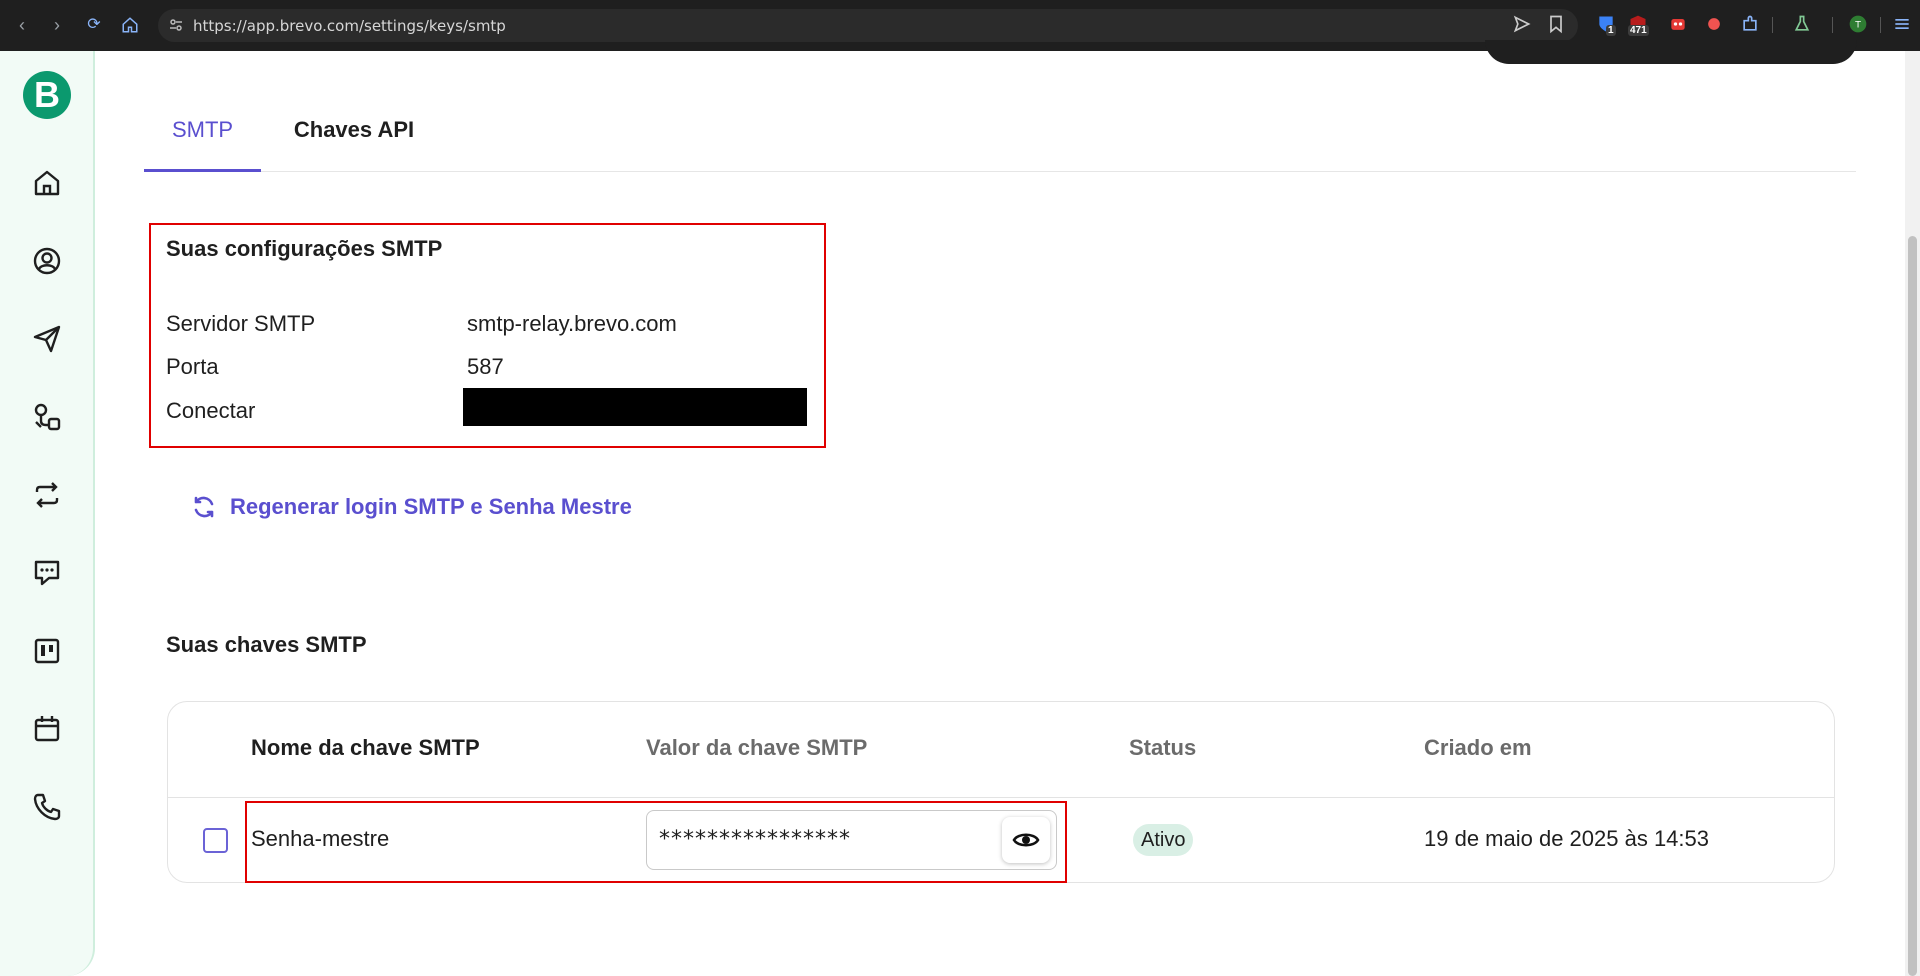  Describe the element at coordinates (1912, 606) in the screenshot. I see `scrollbar-thumb` at that location.